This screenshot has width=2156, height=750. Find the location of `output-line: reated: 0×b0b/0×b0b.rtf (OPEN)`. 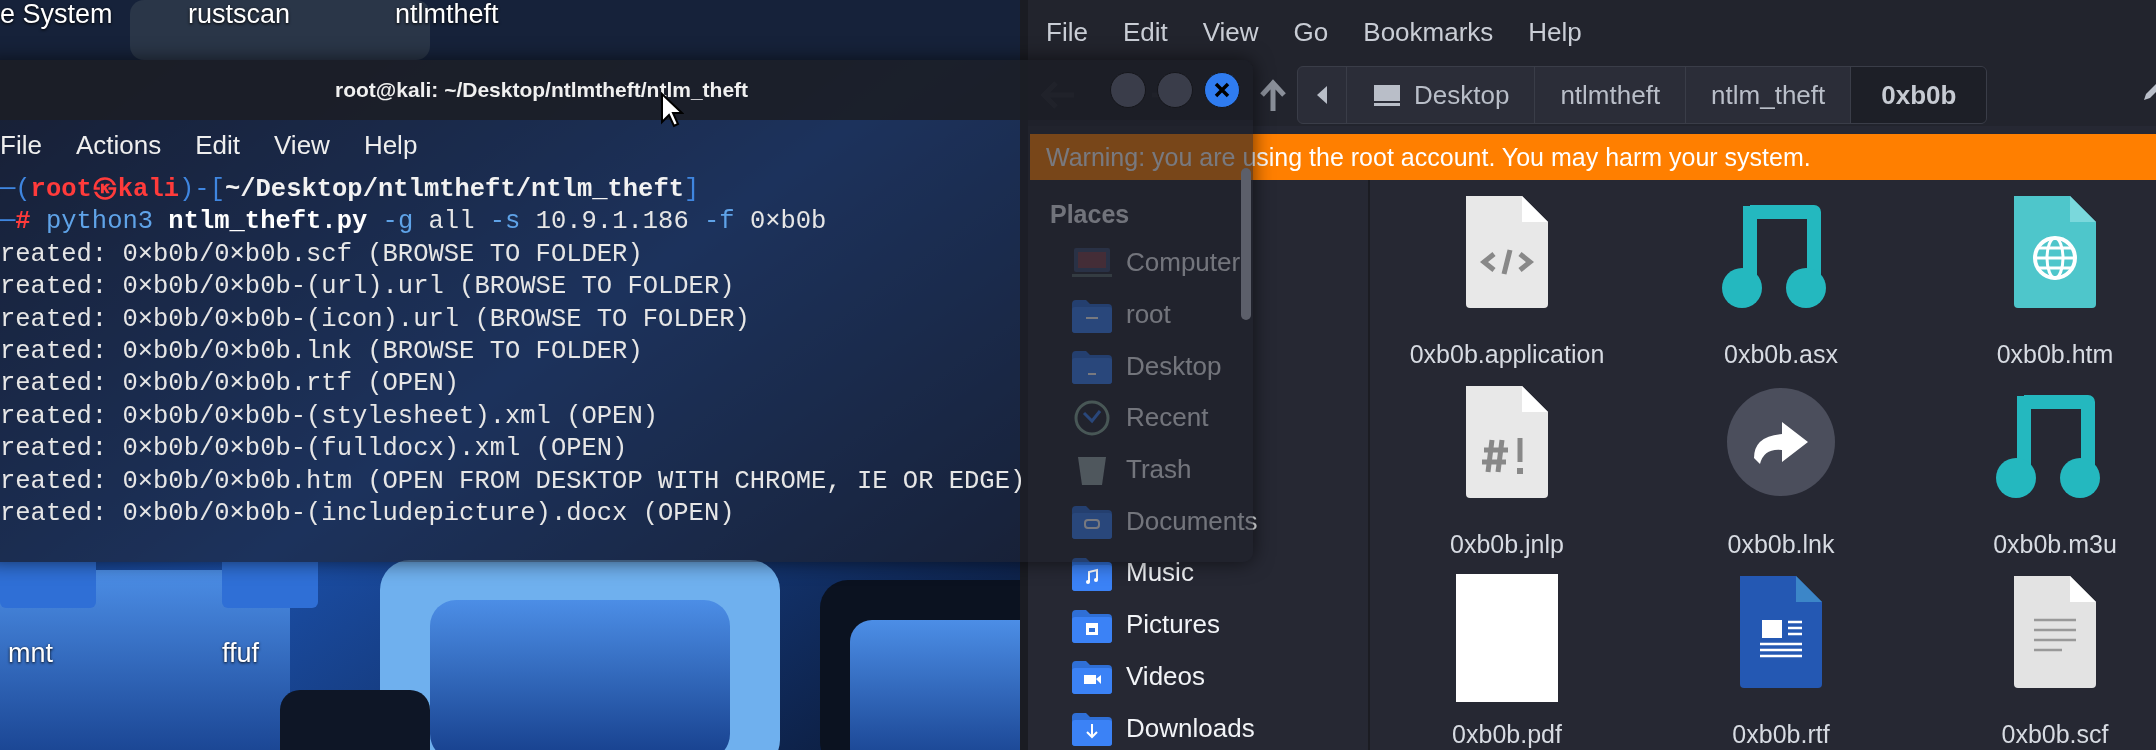

output-line: reated: 0×b0b/0×b0b.rtf (OPEN) is located at coordinates (230, 384).